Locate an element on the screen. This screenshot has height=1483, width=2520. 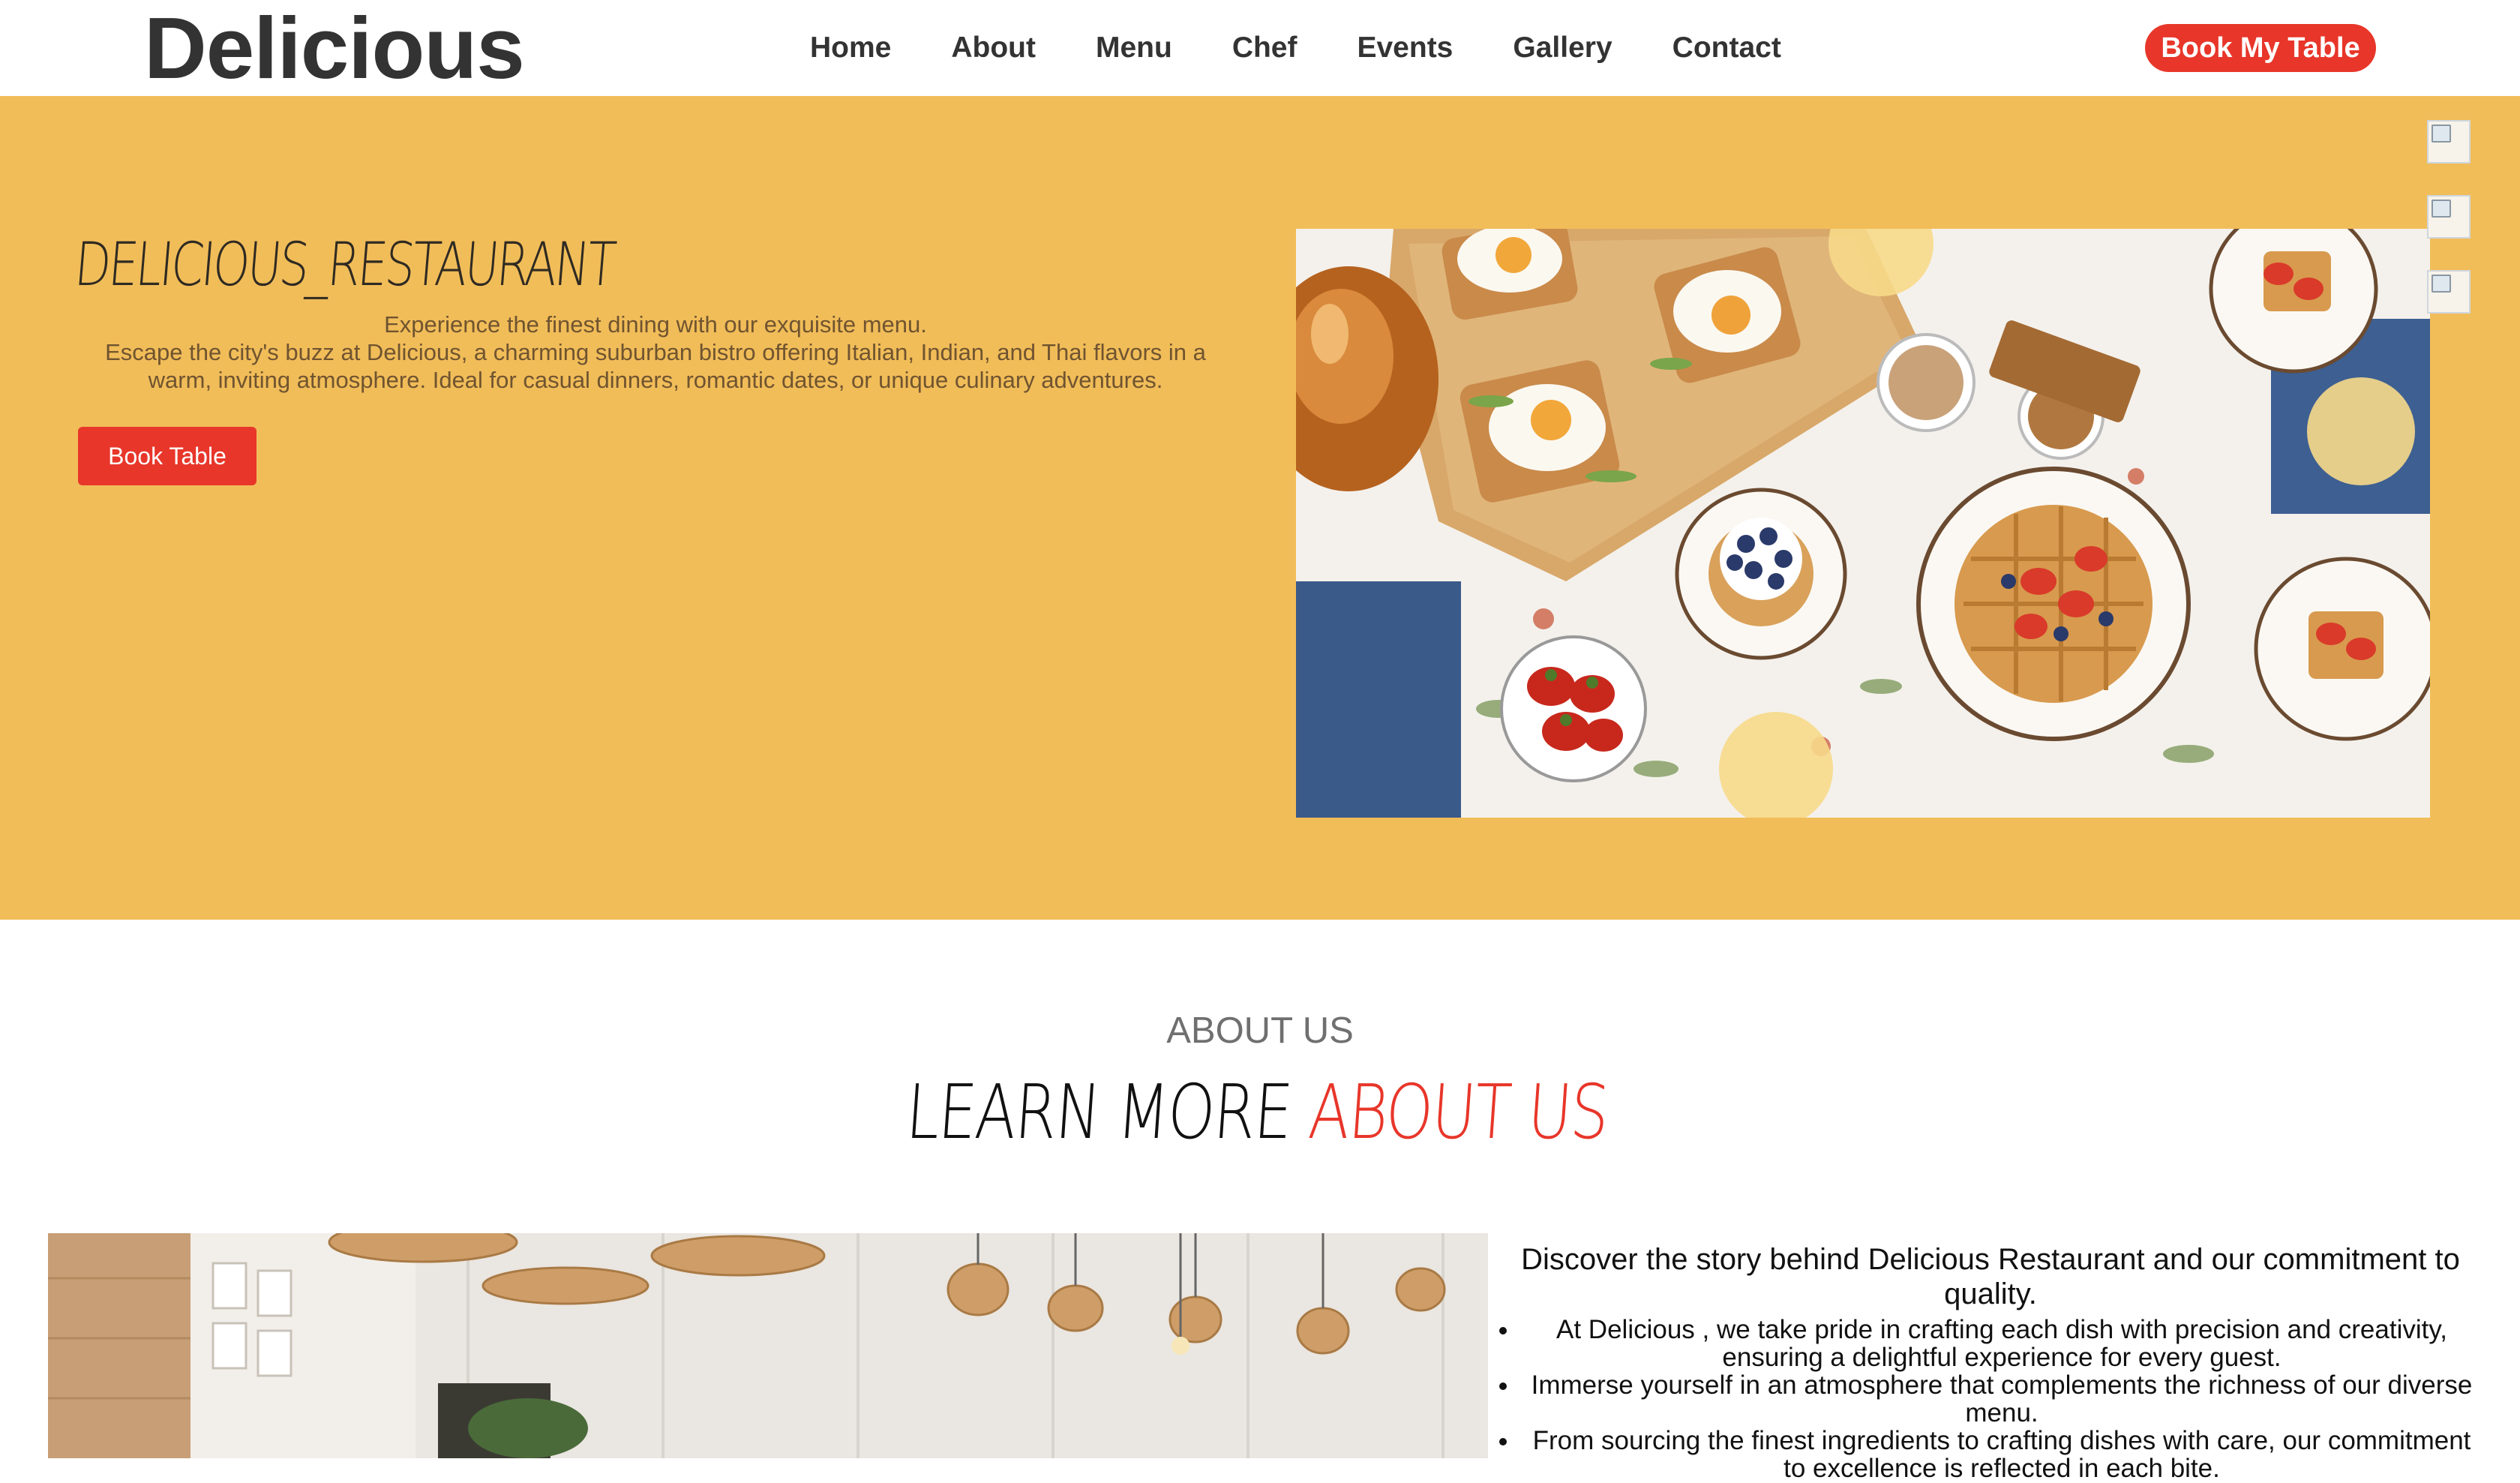
nav-chef: Chef is located at coordinates (1265, 48).